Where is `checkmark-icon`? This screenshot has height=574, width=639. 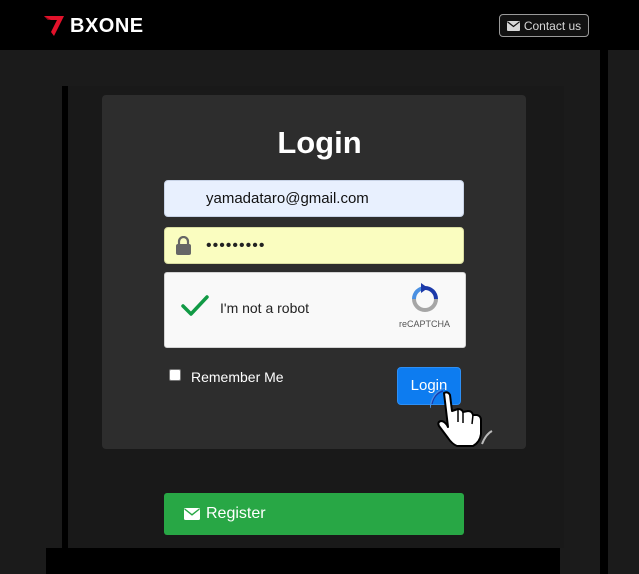
checkmark-icon is located at coordinates (195, 306).